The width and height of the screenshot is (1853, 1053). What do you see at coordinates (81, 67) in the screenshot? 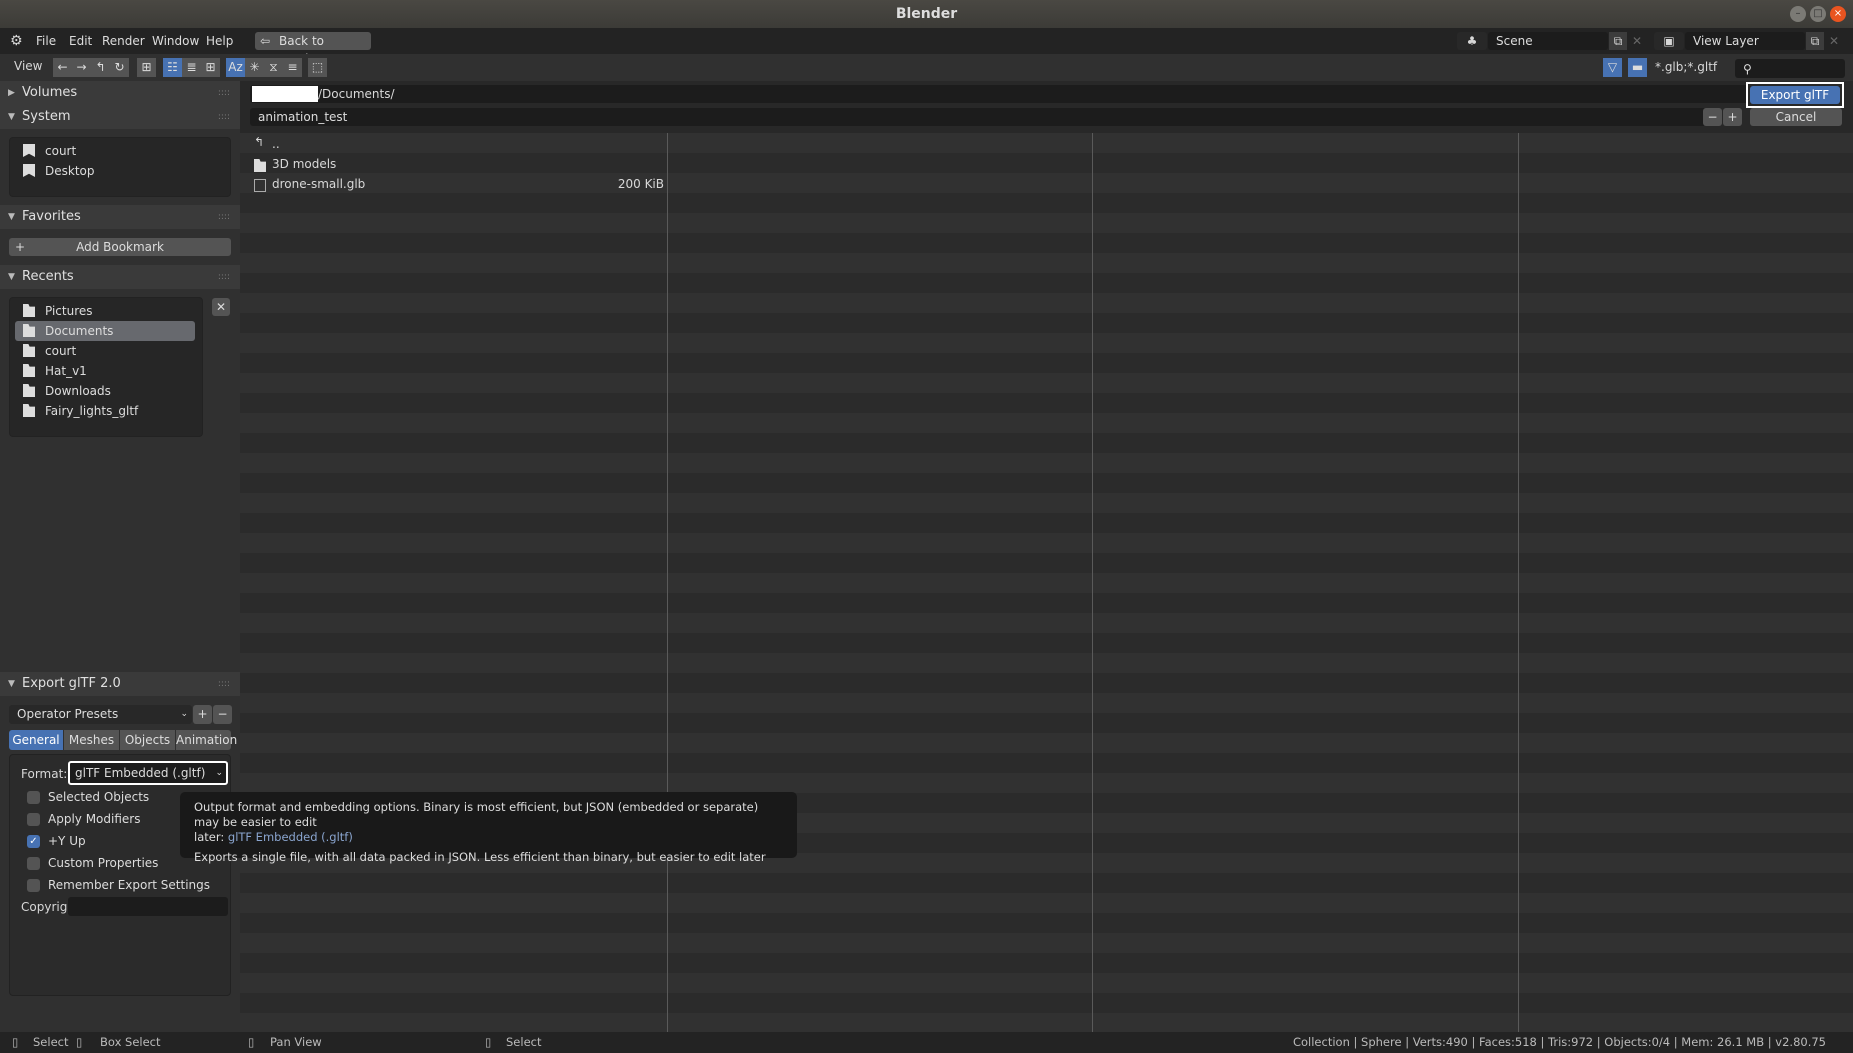
I see `forward-arrow-icon: →` at bounding box center [81, 67].